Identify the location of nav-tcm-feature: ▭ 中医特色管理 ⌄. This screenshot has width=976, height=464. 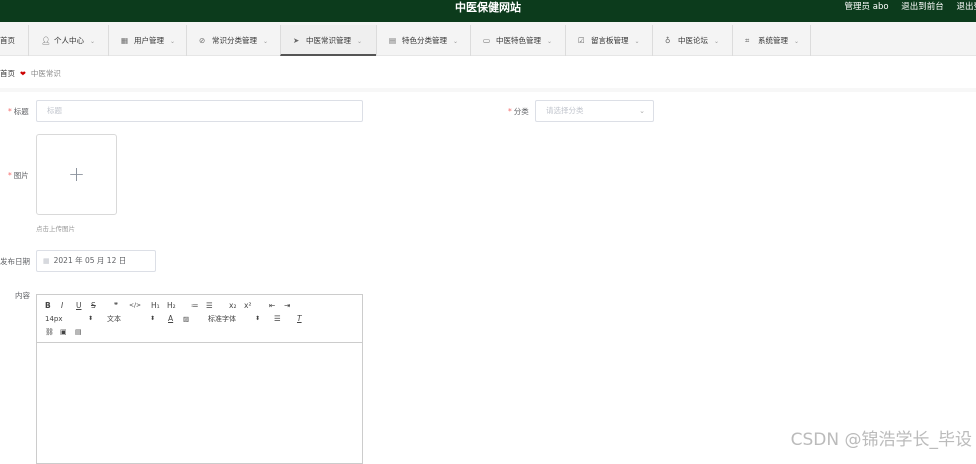
(517, 40).